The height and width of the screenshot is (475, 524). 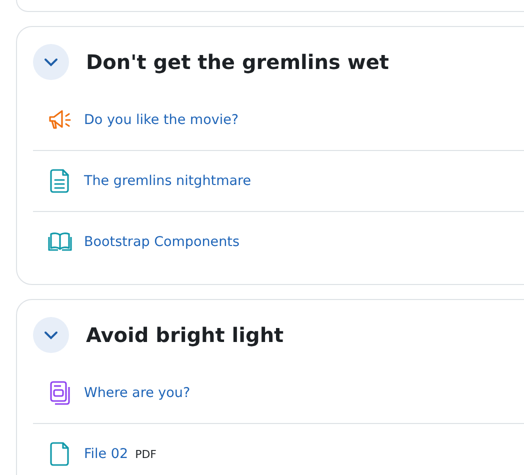 I want to click on activity-link: Do you like the movie?, so click(x=161, y=120).